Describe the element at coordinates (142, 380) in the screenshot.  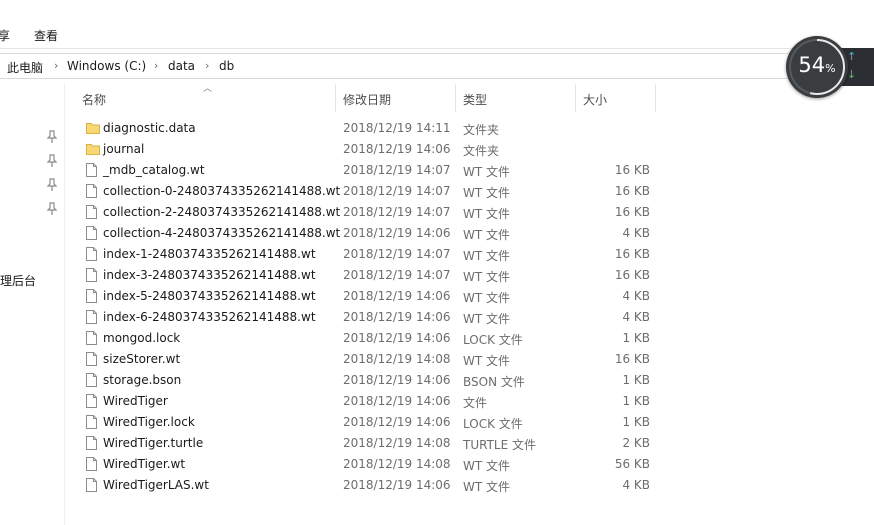
I see `file-name: storage.bson` at that location.